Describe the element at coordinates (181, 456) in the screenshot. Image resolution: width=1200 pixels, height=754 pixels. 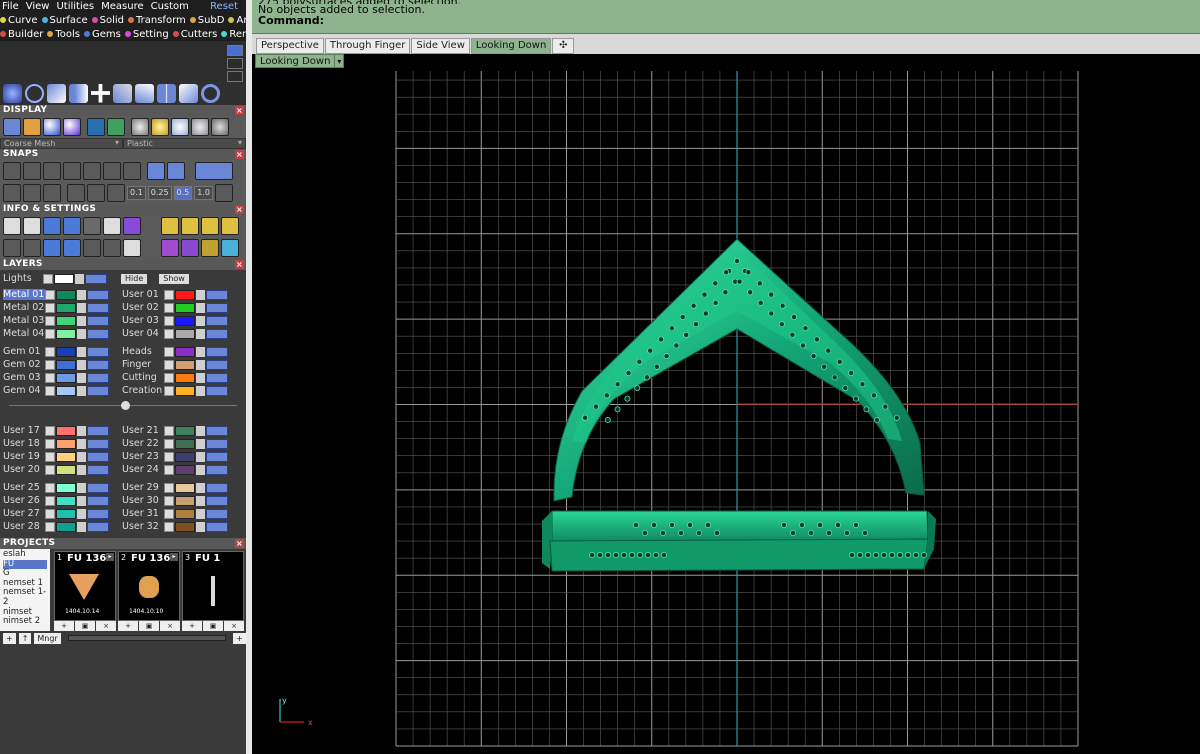
I see `layer-row: User 23` at that location.